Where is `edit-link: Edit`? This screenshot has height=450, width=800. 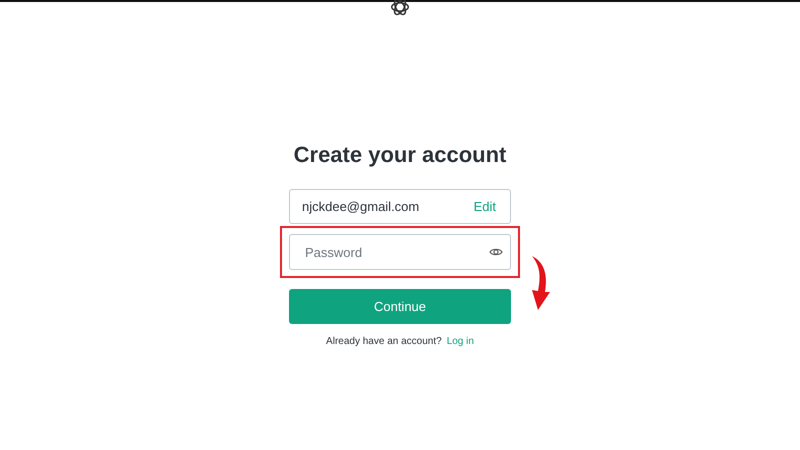
edit-link: Edit is located at coordinates (485, 206).